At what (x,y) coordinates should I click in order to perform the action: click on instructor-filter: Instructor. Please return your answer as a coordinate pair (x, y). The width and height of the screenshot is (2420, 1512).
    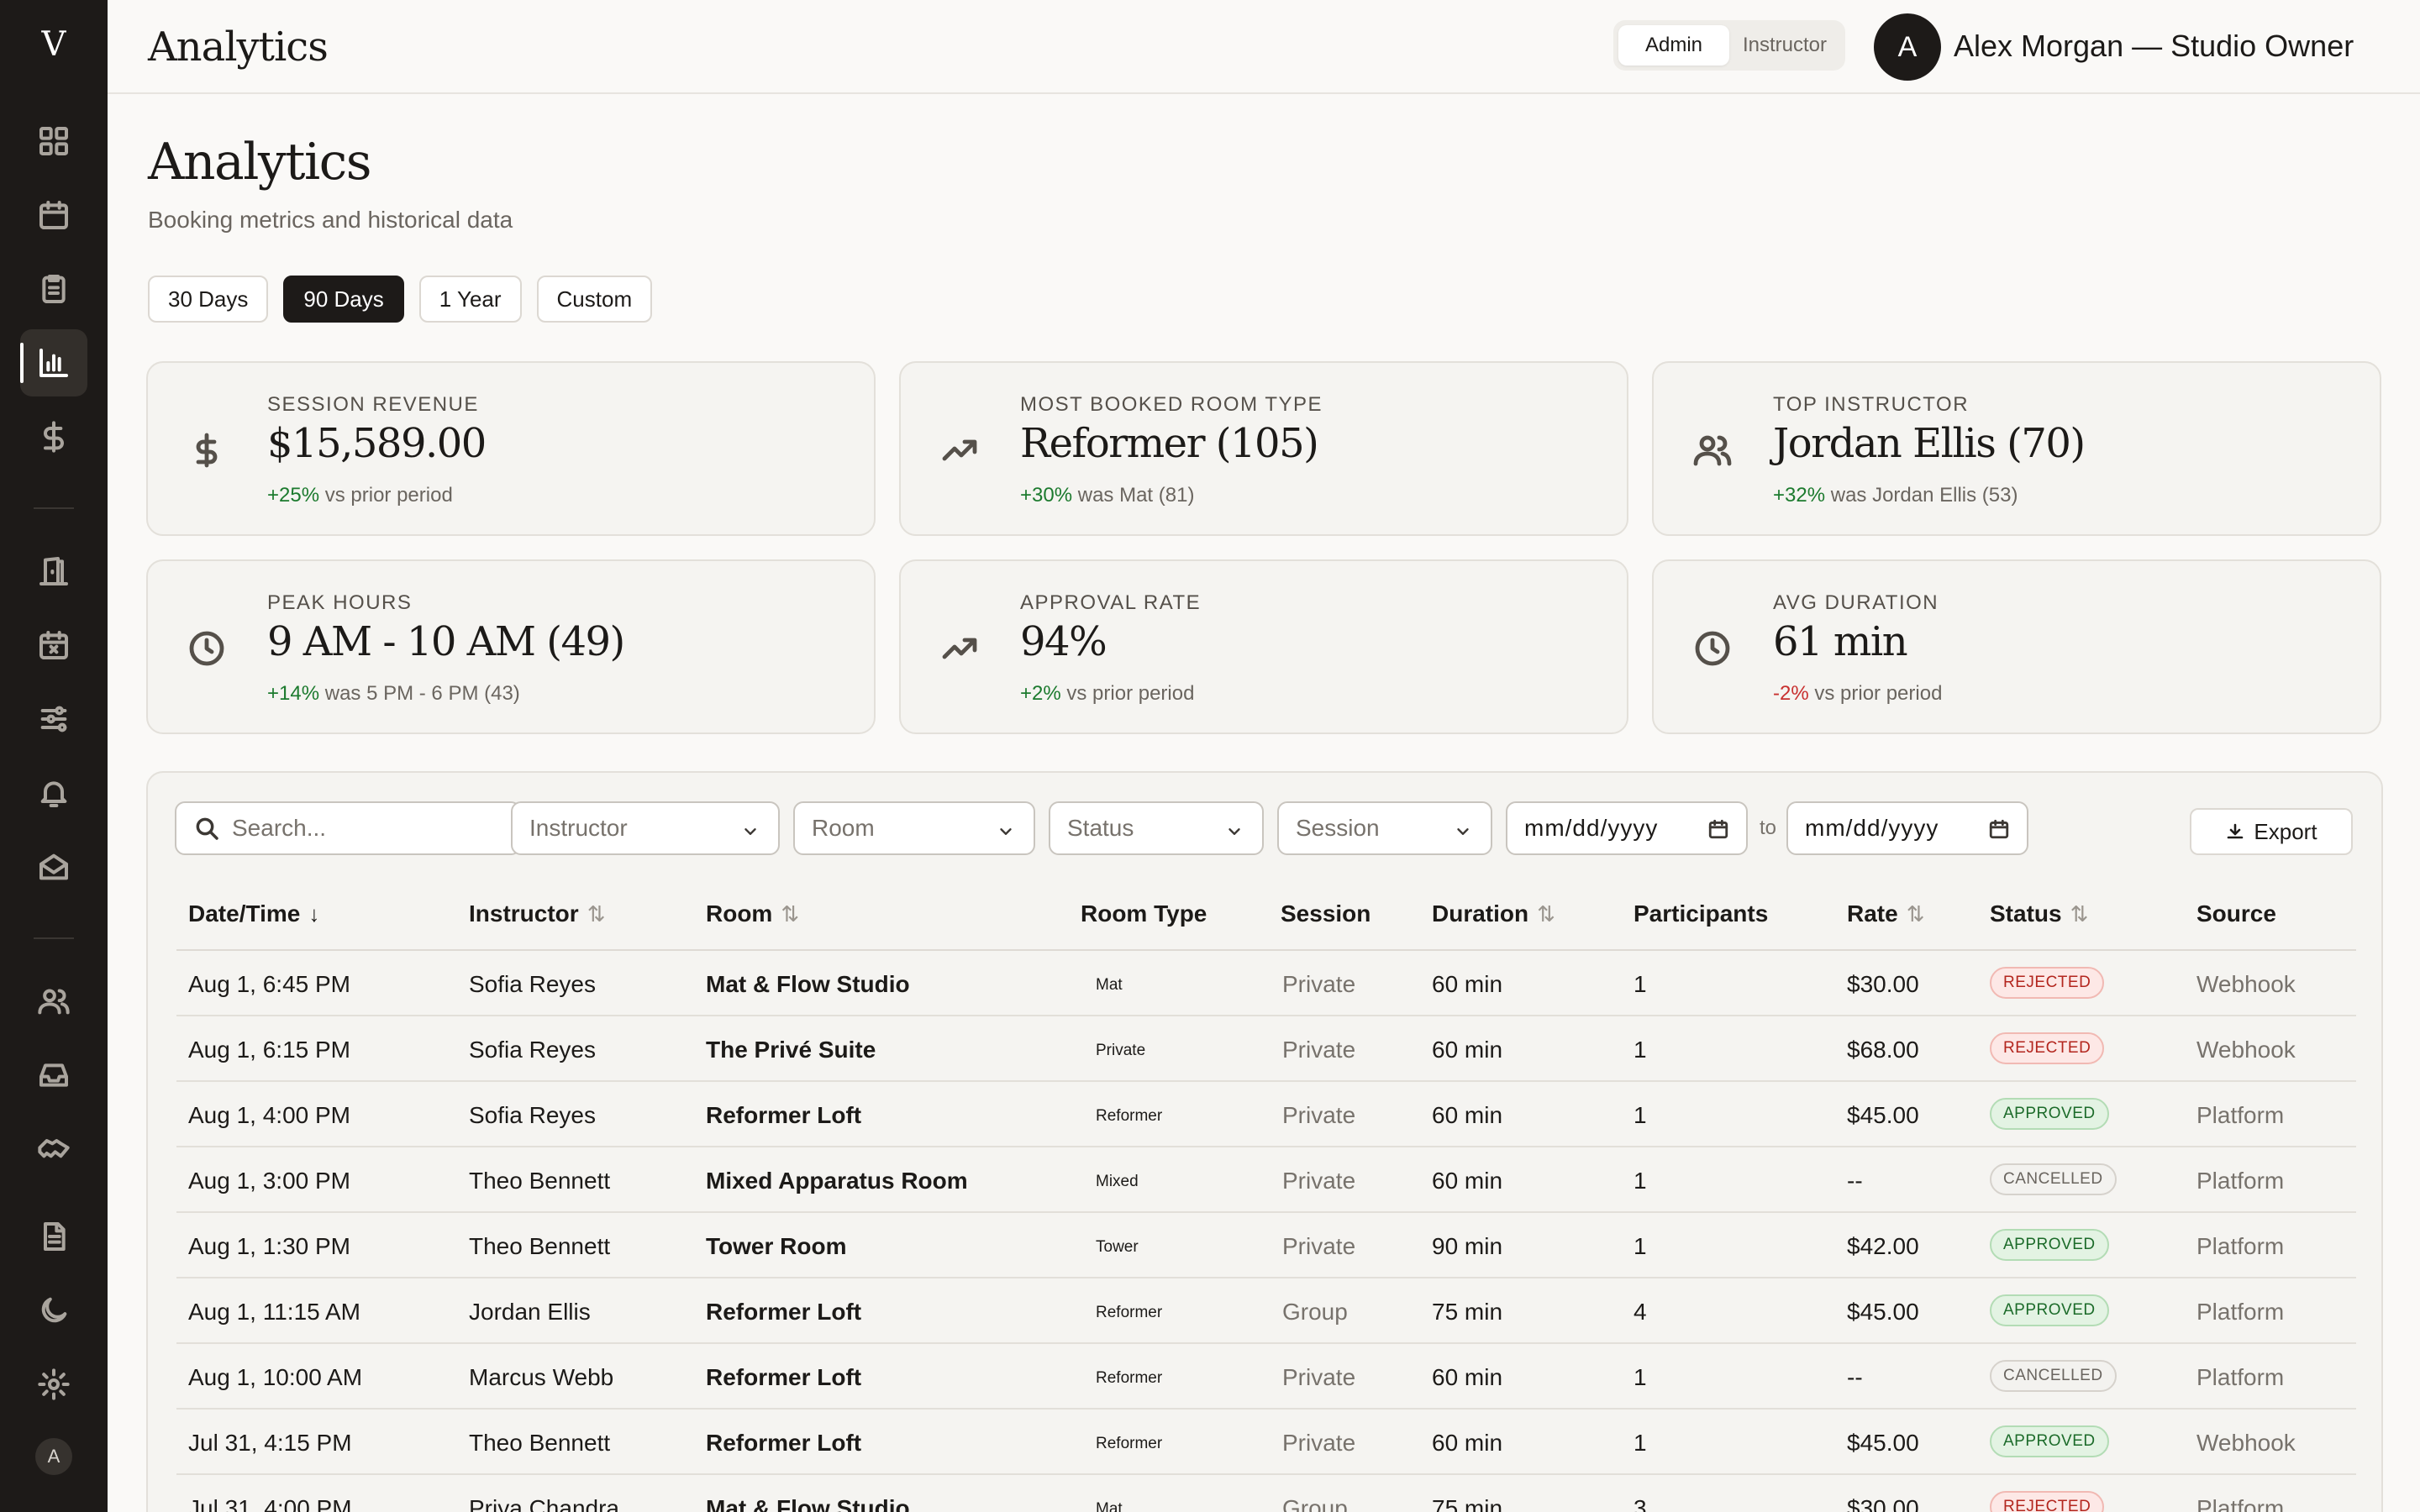
    Looking at the image, I should click on (645, 828).